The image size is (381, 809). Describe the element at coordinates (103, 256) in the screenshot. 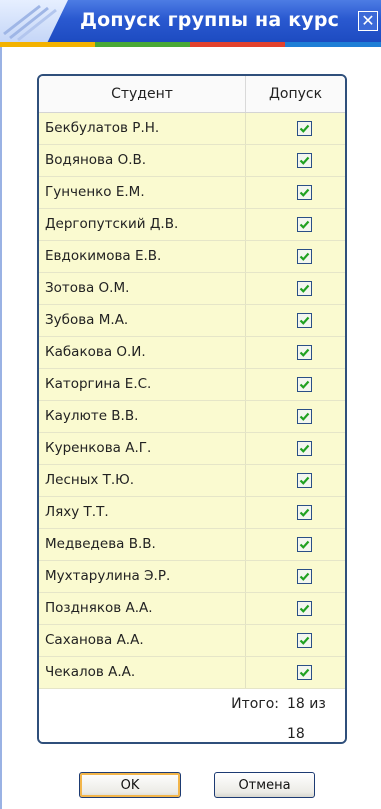

I see `student-name: Евдокимова Е.В.` at that location.